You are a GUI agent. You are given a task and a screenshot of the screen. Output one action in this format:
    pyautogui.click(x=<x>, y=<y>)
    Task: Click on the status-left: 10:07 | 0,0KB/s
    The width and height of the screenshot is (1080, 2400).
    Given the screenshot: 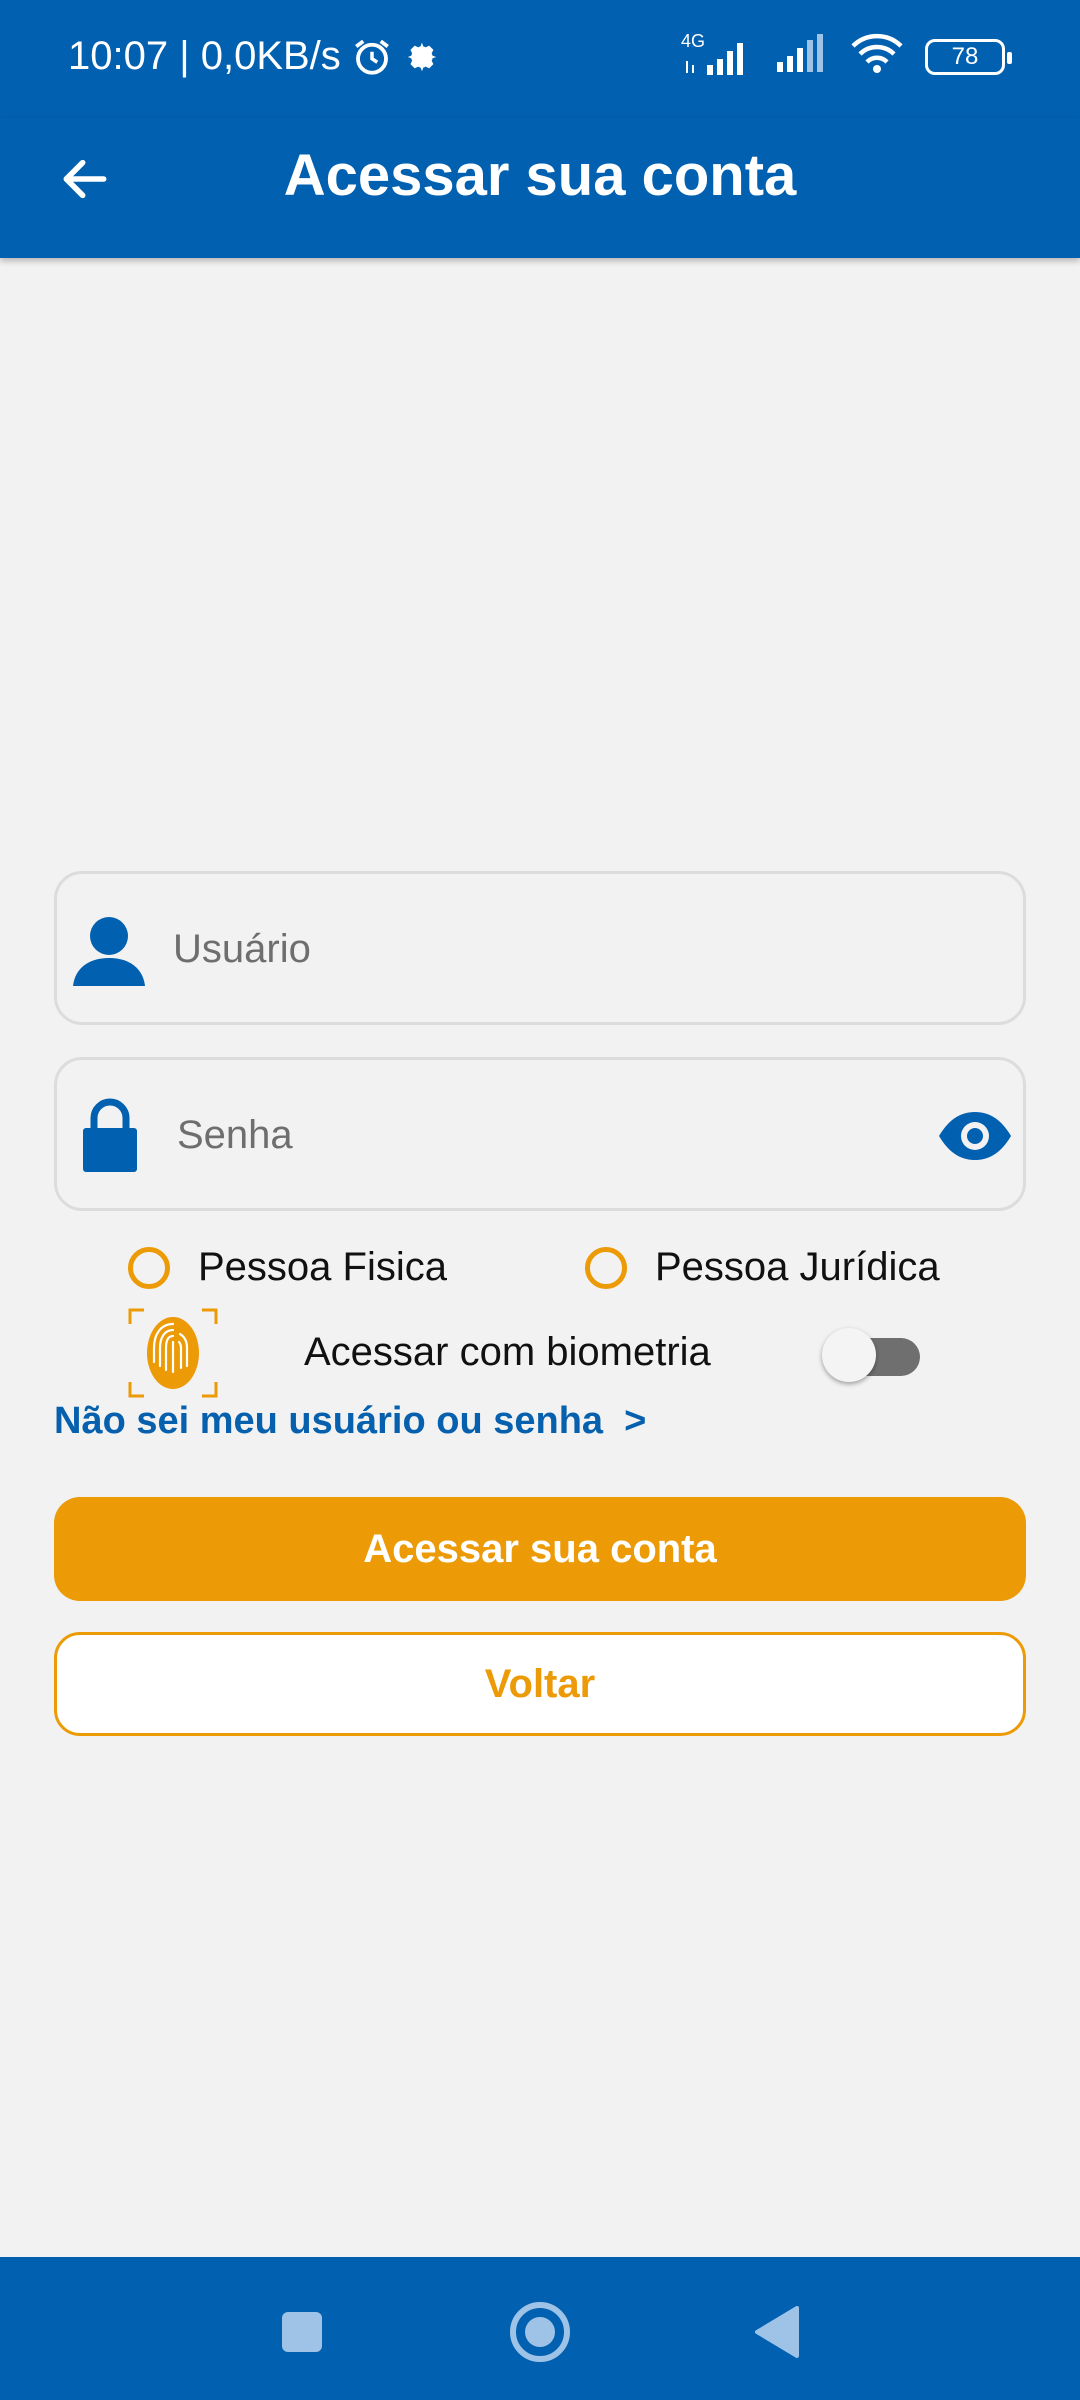 What is the action you would take?
    pyautogui.click(x=254, y=56)
    